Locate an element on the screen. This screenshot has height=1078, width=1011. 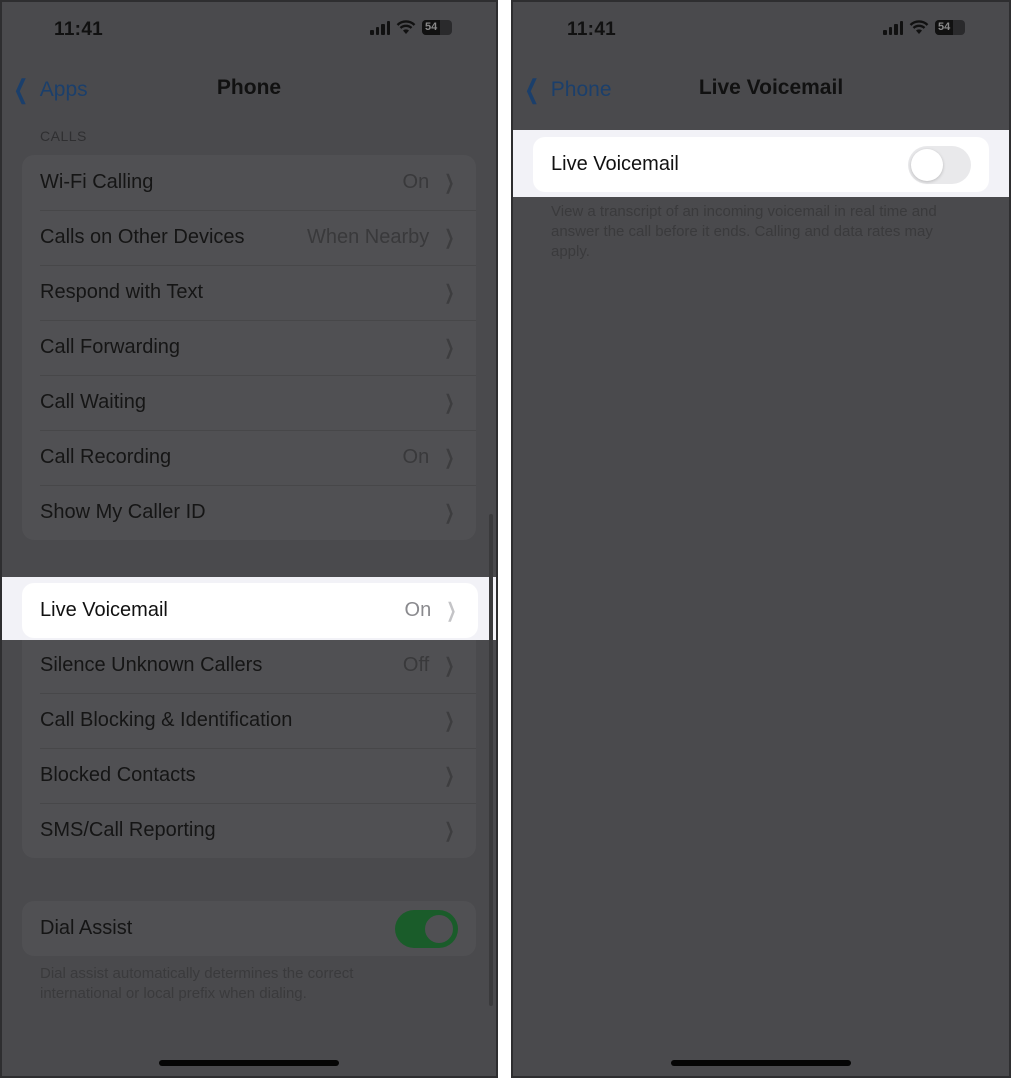
row-calls-on-other-devices: Calls on Other Devices When Nearby ❯ is located at coordinates (249, 237).